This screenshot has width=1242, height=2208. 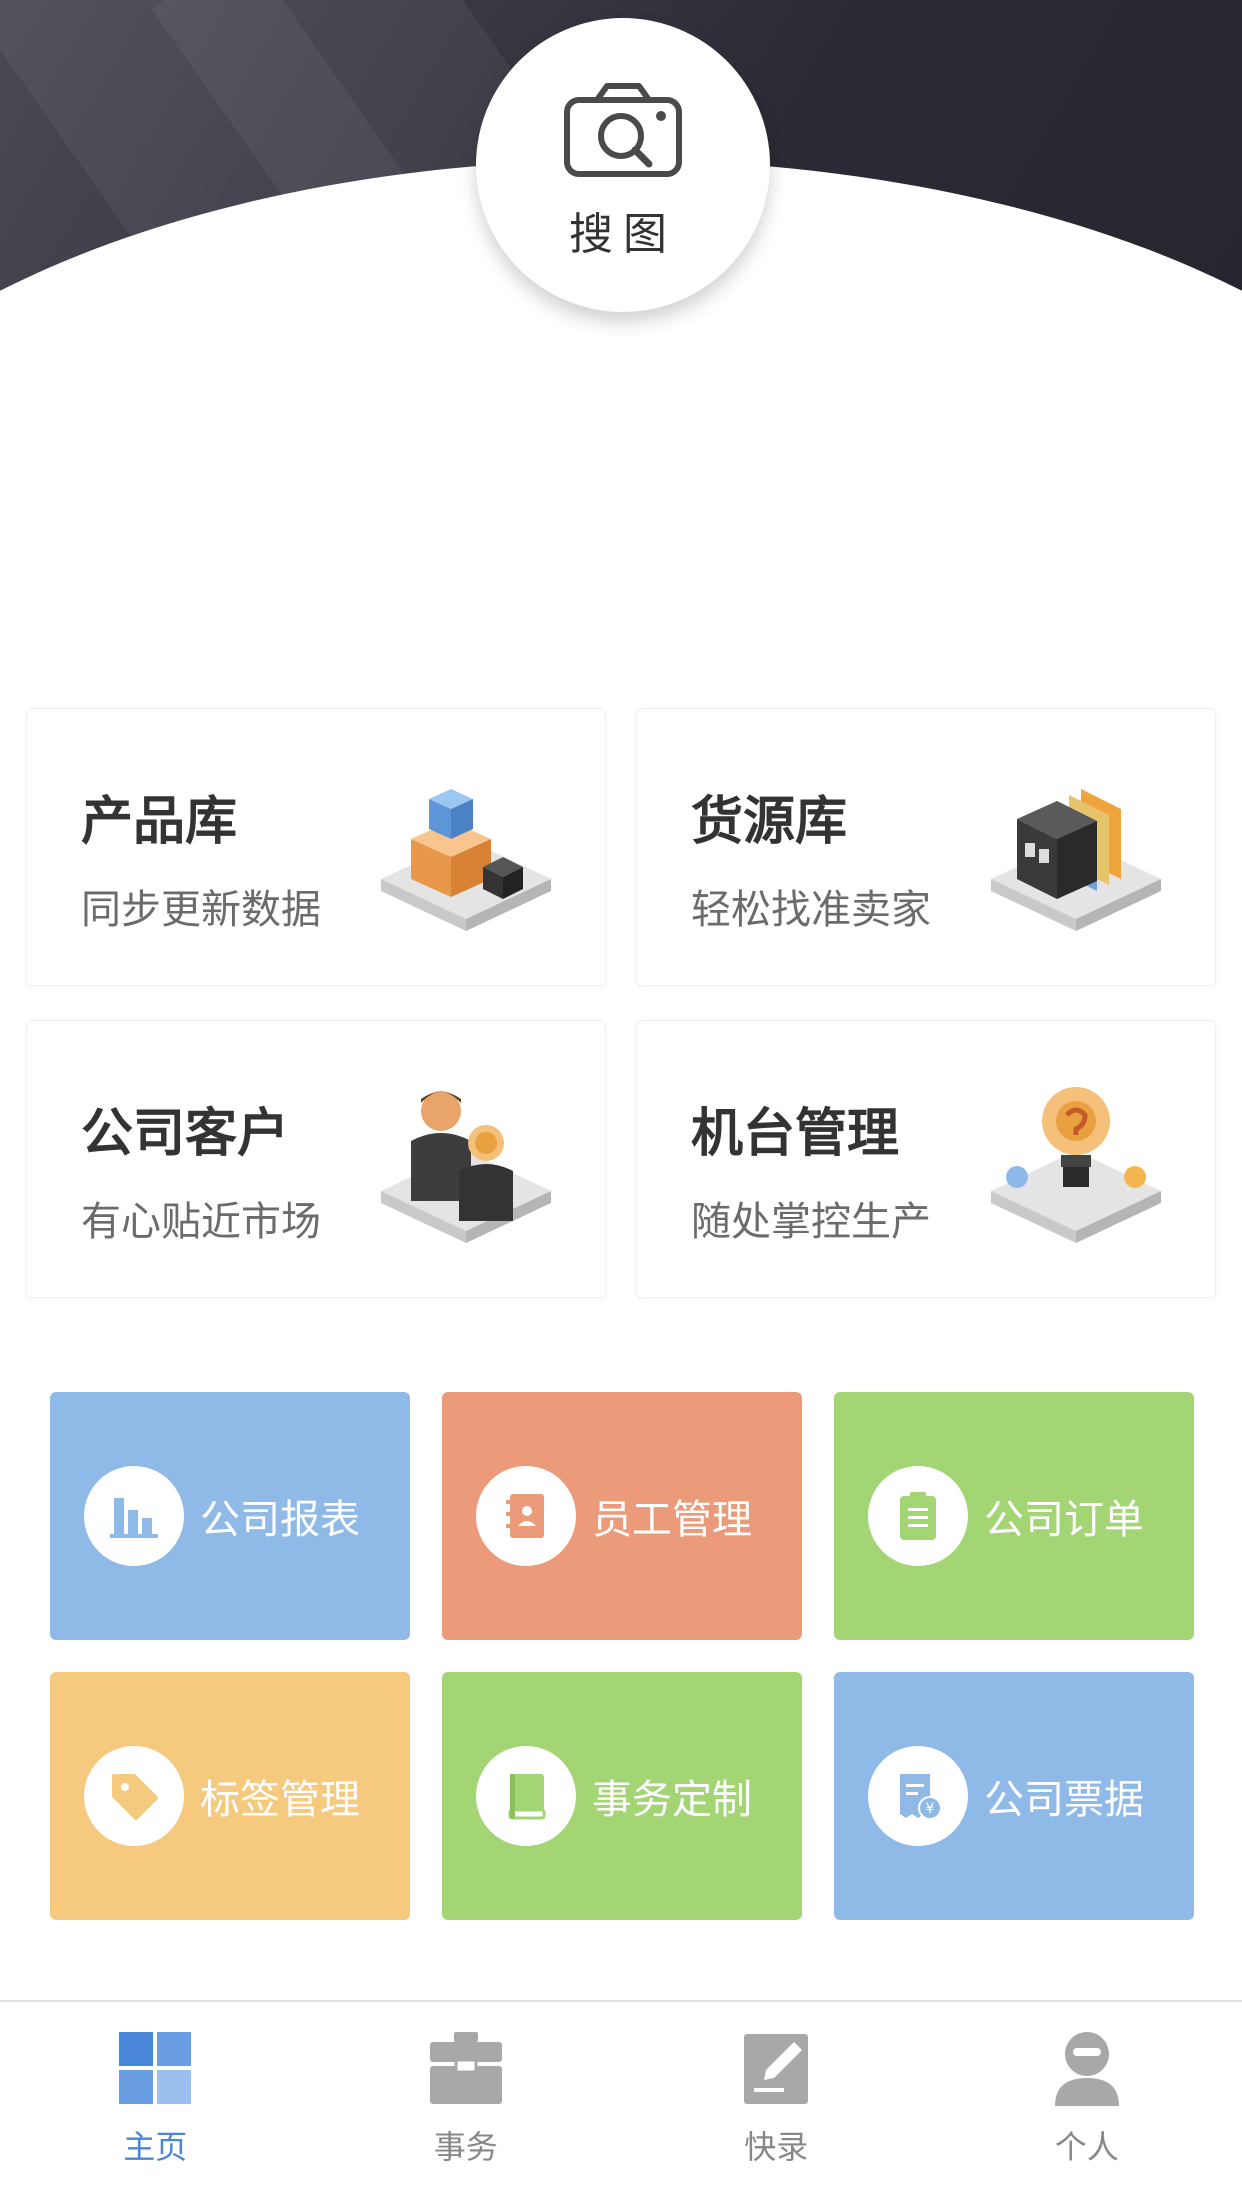 What do you see at coordinates (672, 1800) in the screenshot?
I see `tile-label: 事务定制` at bounding box center [672, 1800].